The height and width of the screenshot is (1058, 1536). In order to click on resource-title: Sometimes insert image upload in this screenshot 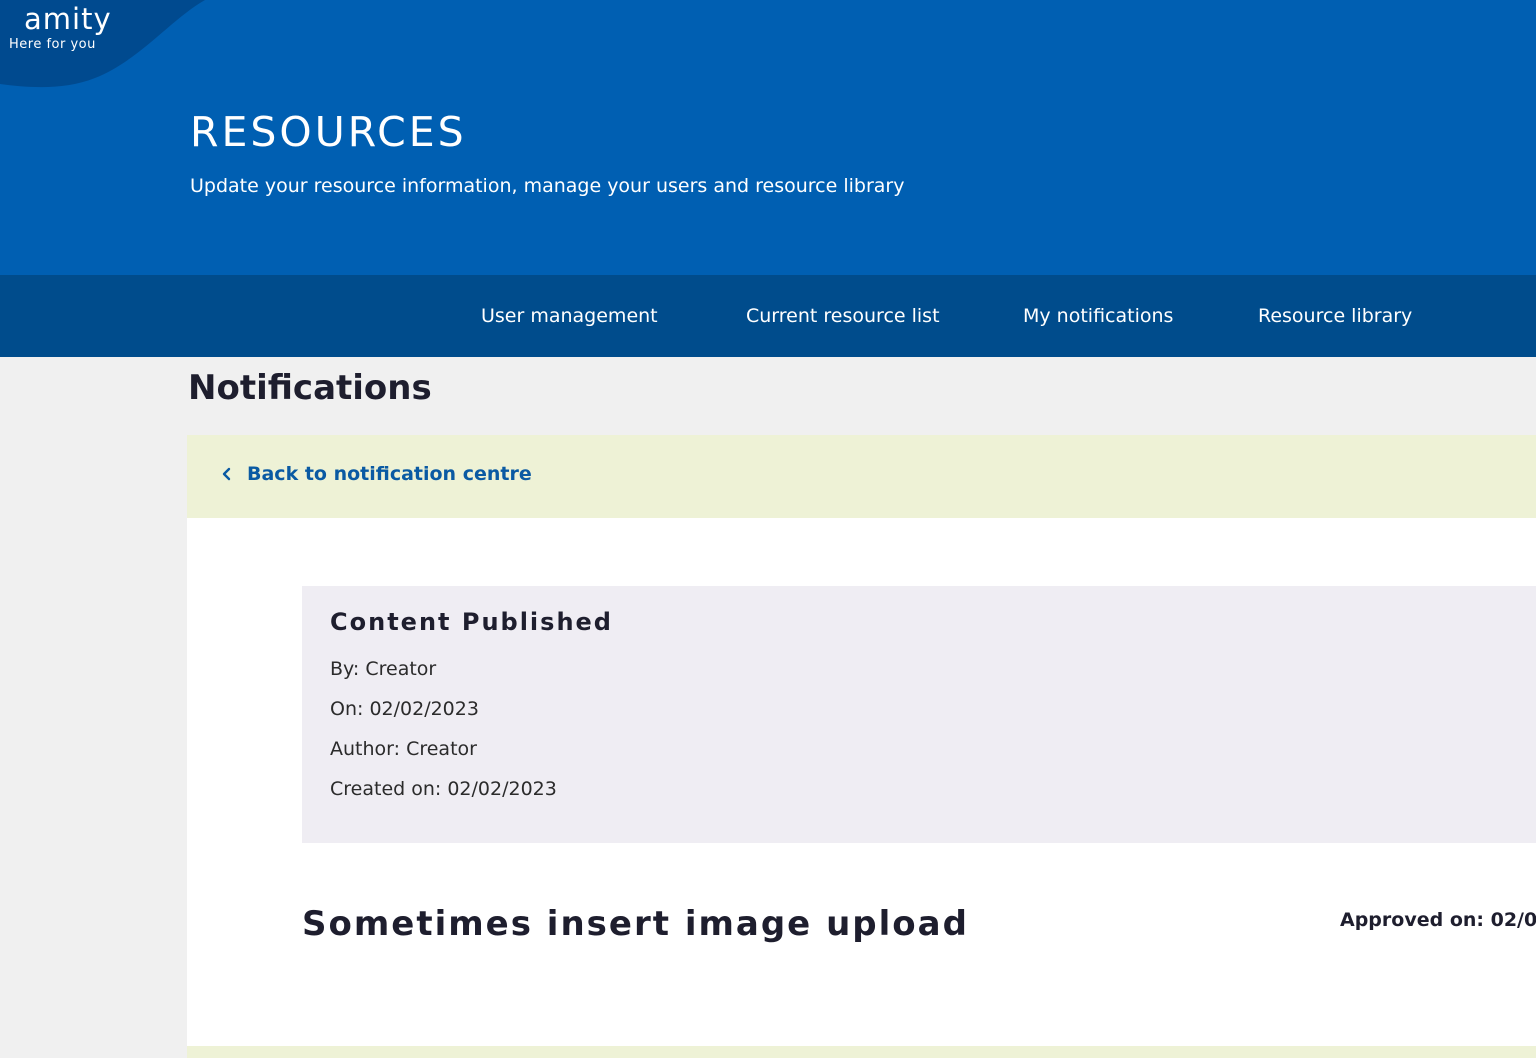, I will do `click(635, 924)`.